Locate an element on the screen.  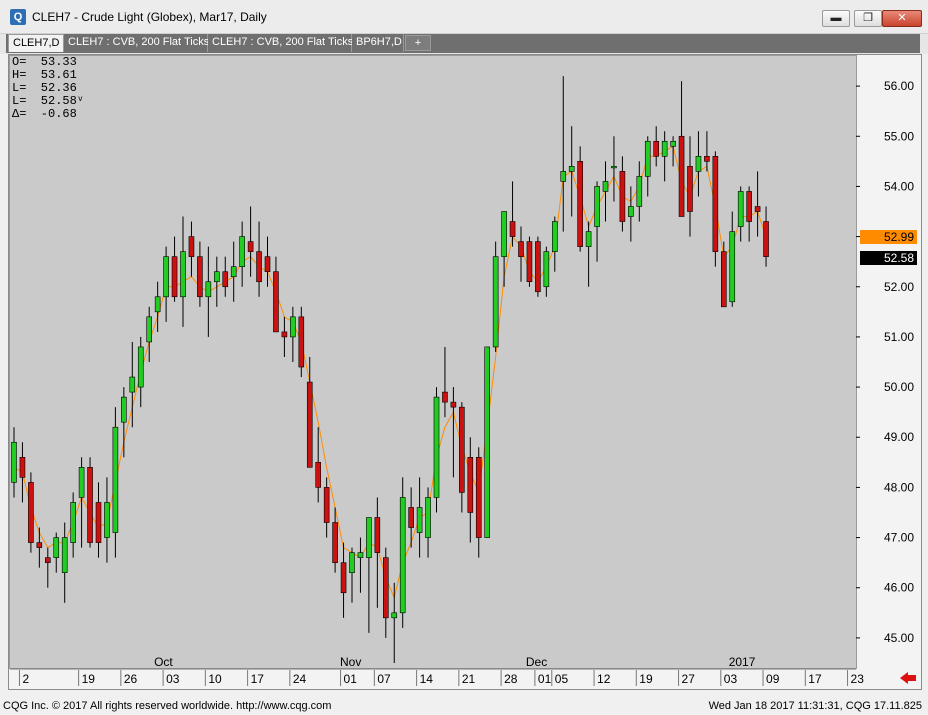
x-day-label: 2 is located at coordinates (25, 679).